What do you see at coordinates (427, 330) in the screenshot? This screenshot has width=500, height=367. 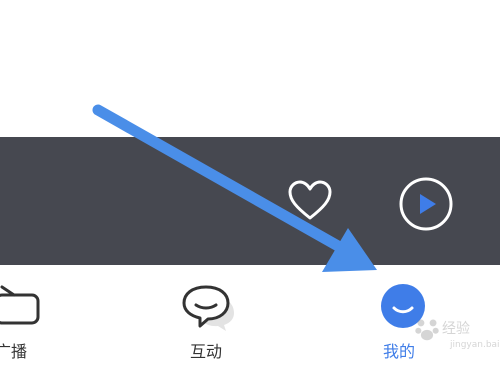 I see `paw-logo-icon` at bounding box center [427, 330].